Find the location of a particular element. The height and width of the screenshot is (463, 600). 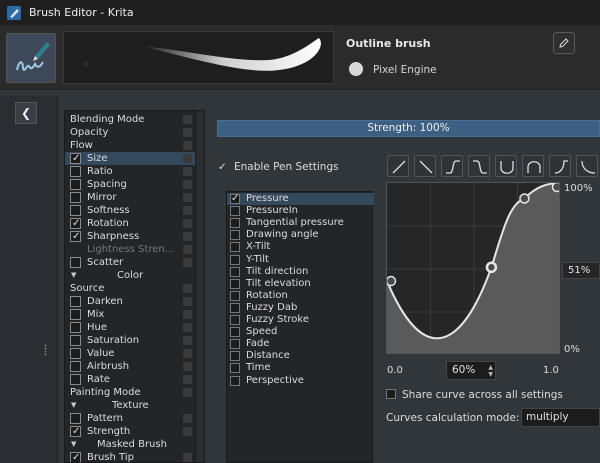

curve-value-field: 51% is located at coordinates (581, 270).